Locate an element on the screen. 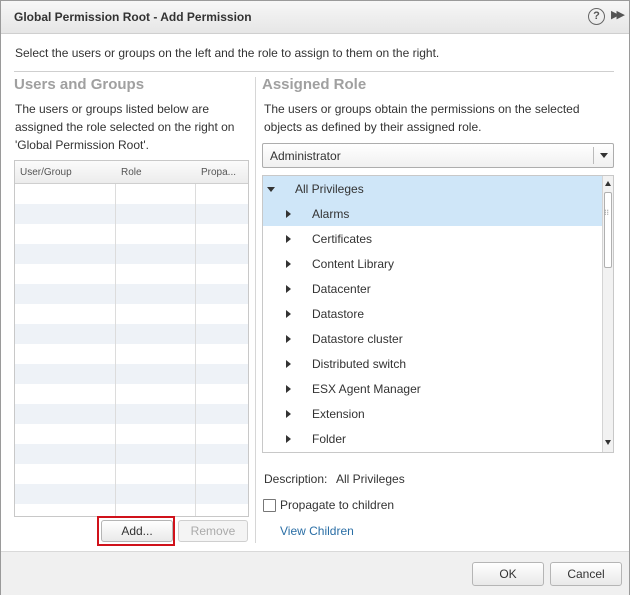 The image size is (630, 595). grip-icon: ⁝⁝ is located at coordinates (607, 212).